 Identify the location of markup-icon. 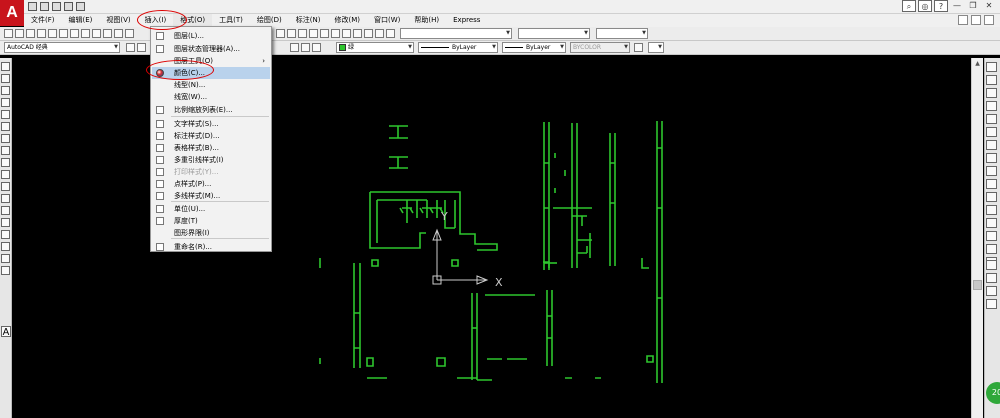
(368, 33).